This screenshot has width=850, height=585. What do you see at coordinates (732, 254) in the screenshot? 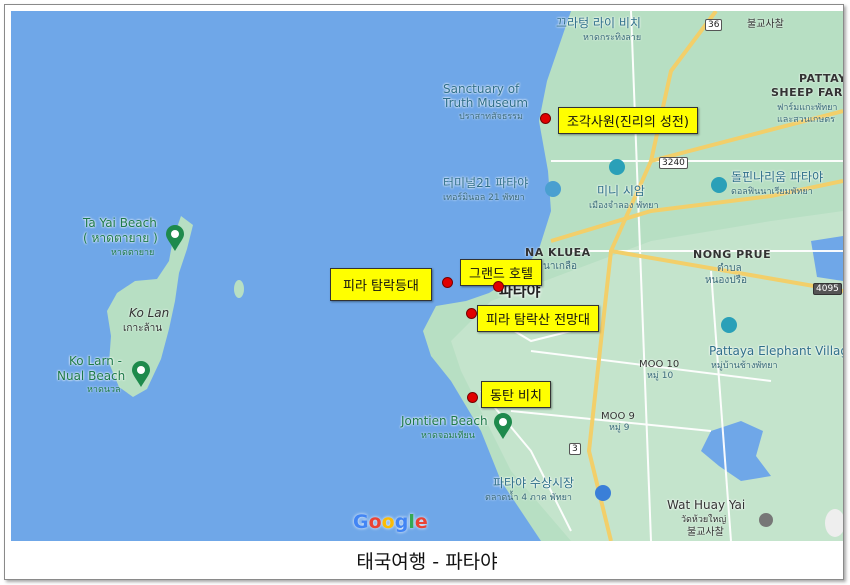
I see `area-nong-prue: NONG PRUE` at bounding box center [732, 254].